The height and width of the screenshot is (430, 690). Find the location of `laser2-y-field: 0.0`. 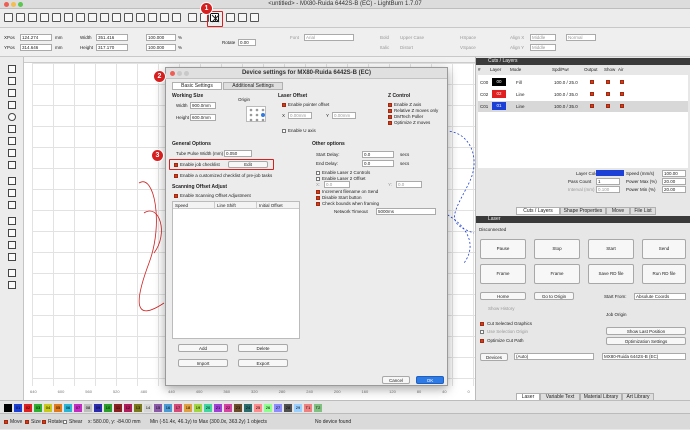

laser2-y-field: 0.0 is located at coordinates (409, 184).